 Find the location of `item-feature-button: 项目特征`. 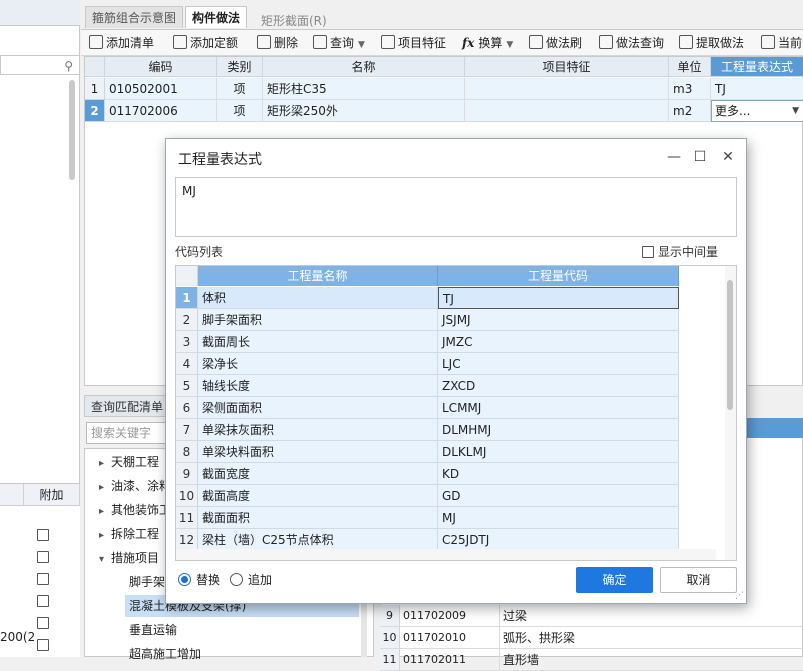

item-feature-button: 项目特征 is located at coordinates (413, 43).